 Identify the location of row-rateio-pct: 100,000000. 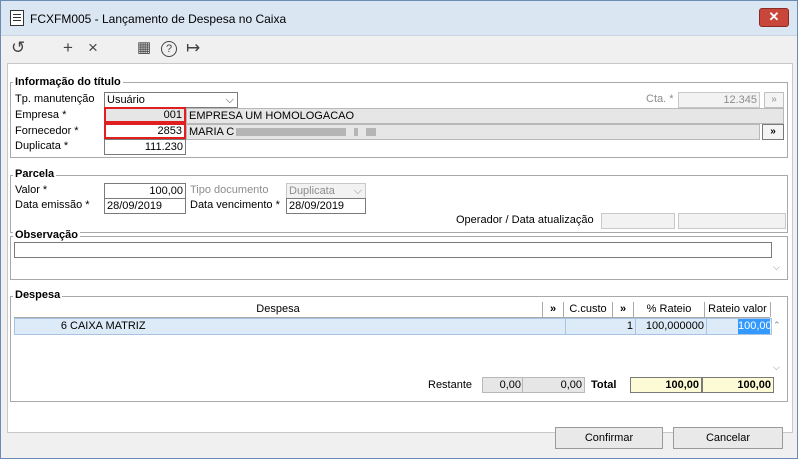
(674, 326).